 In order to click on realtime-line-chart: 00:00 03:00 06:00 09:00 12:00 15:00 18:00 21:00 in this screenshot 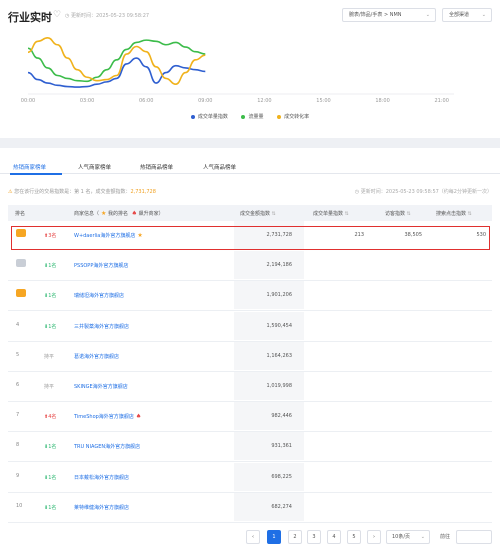, I will do `click(237, 70)`.